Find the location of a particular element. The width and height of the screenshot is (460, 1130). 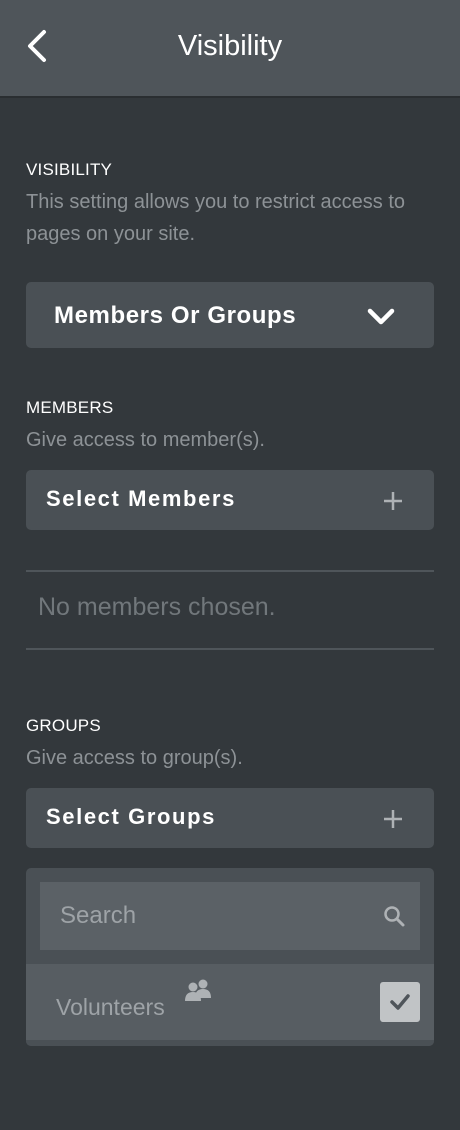

page-title: Visibility is located at coordinates (230, 46).